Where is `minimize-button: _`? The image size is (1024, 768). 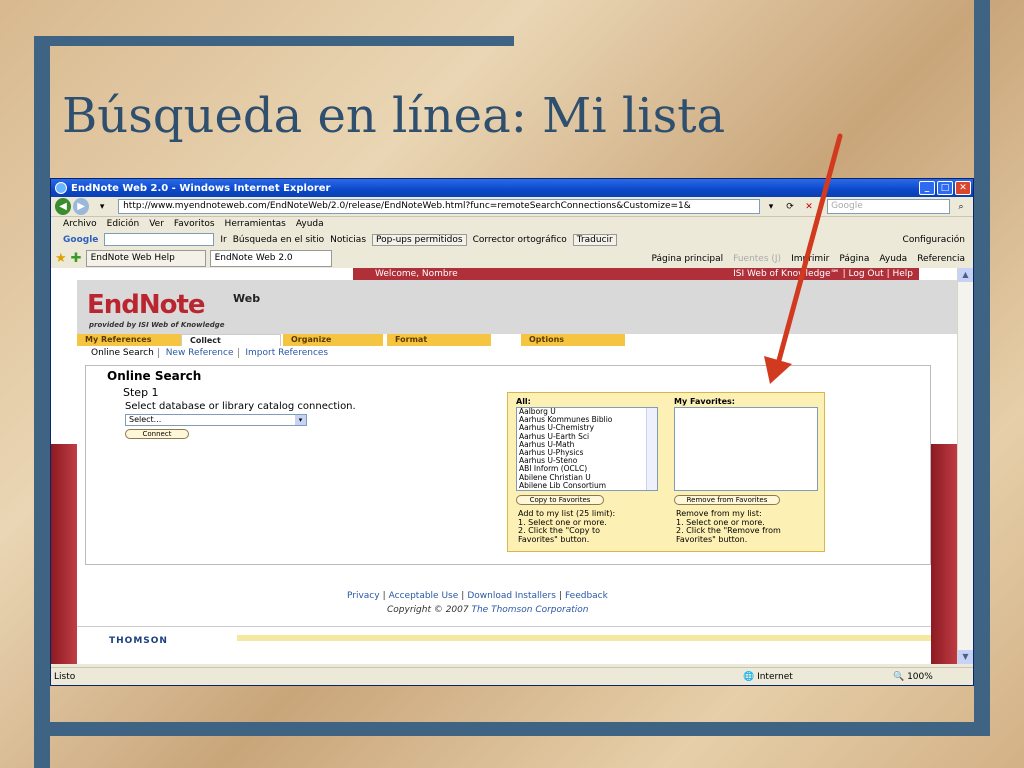
minimize-button: _ is located at coordinates (927, 188).